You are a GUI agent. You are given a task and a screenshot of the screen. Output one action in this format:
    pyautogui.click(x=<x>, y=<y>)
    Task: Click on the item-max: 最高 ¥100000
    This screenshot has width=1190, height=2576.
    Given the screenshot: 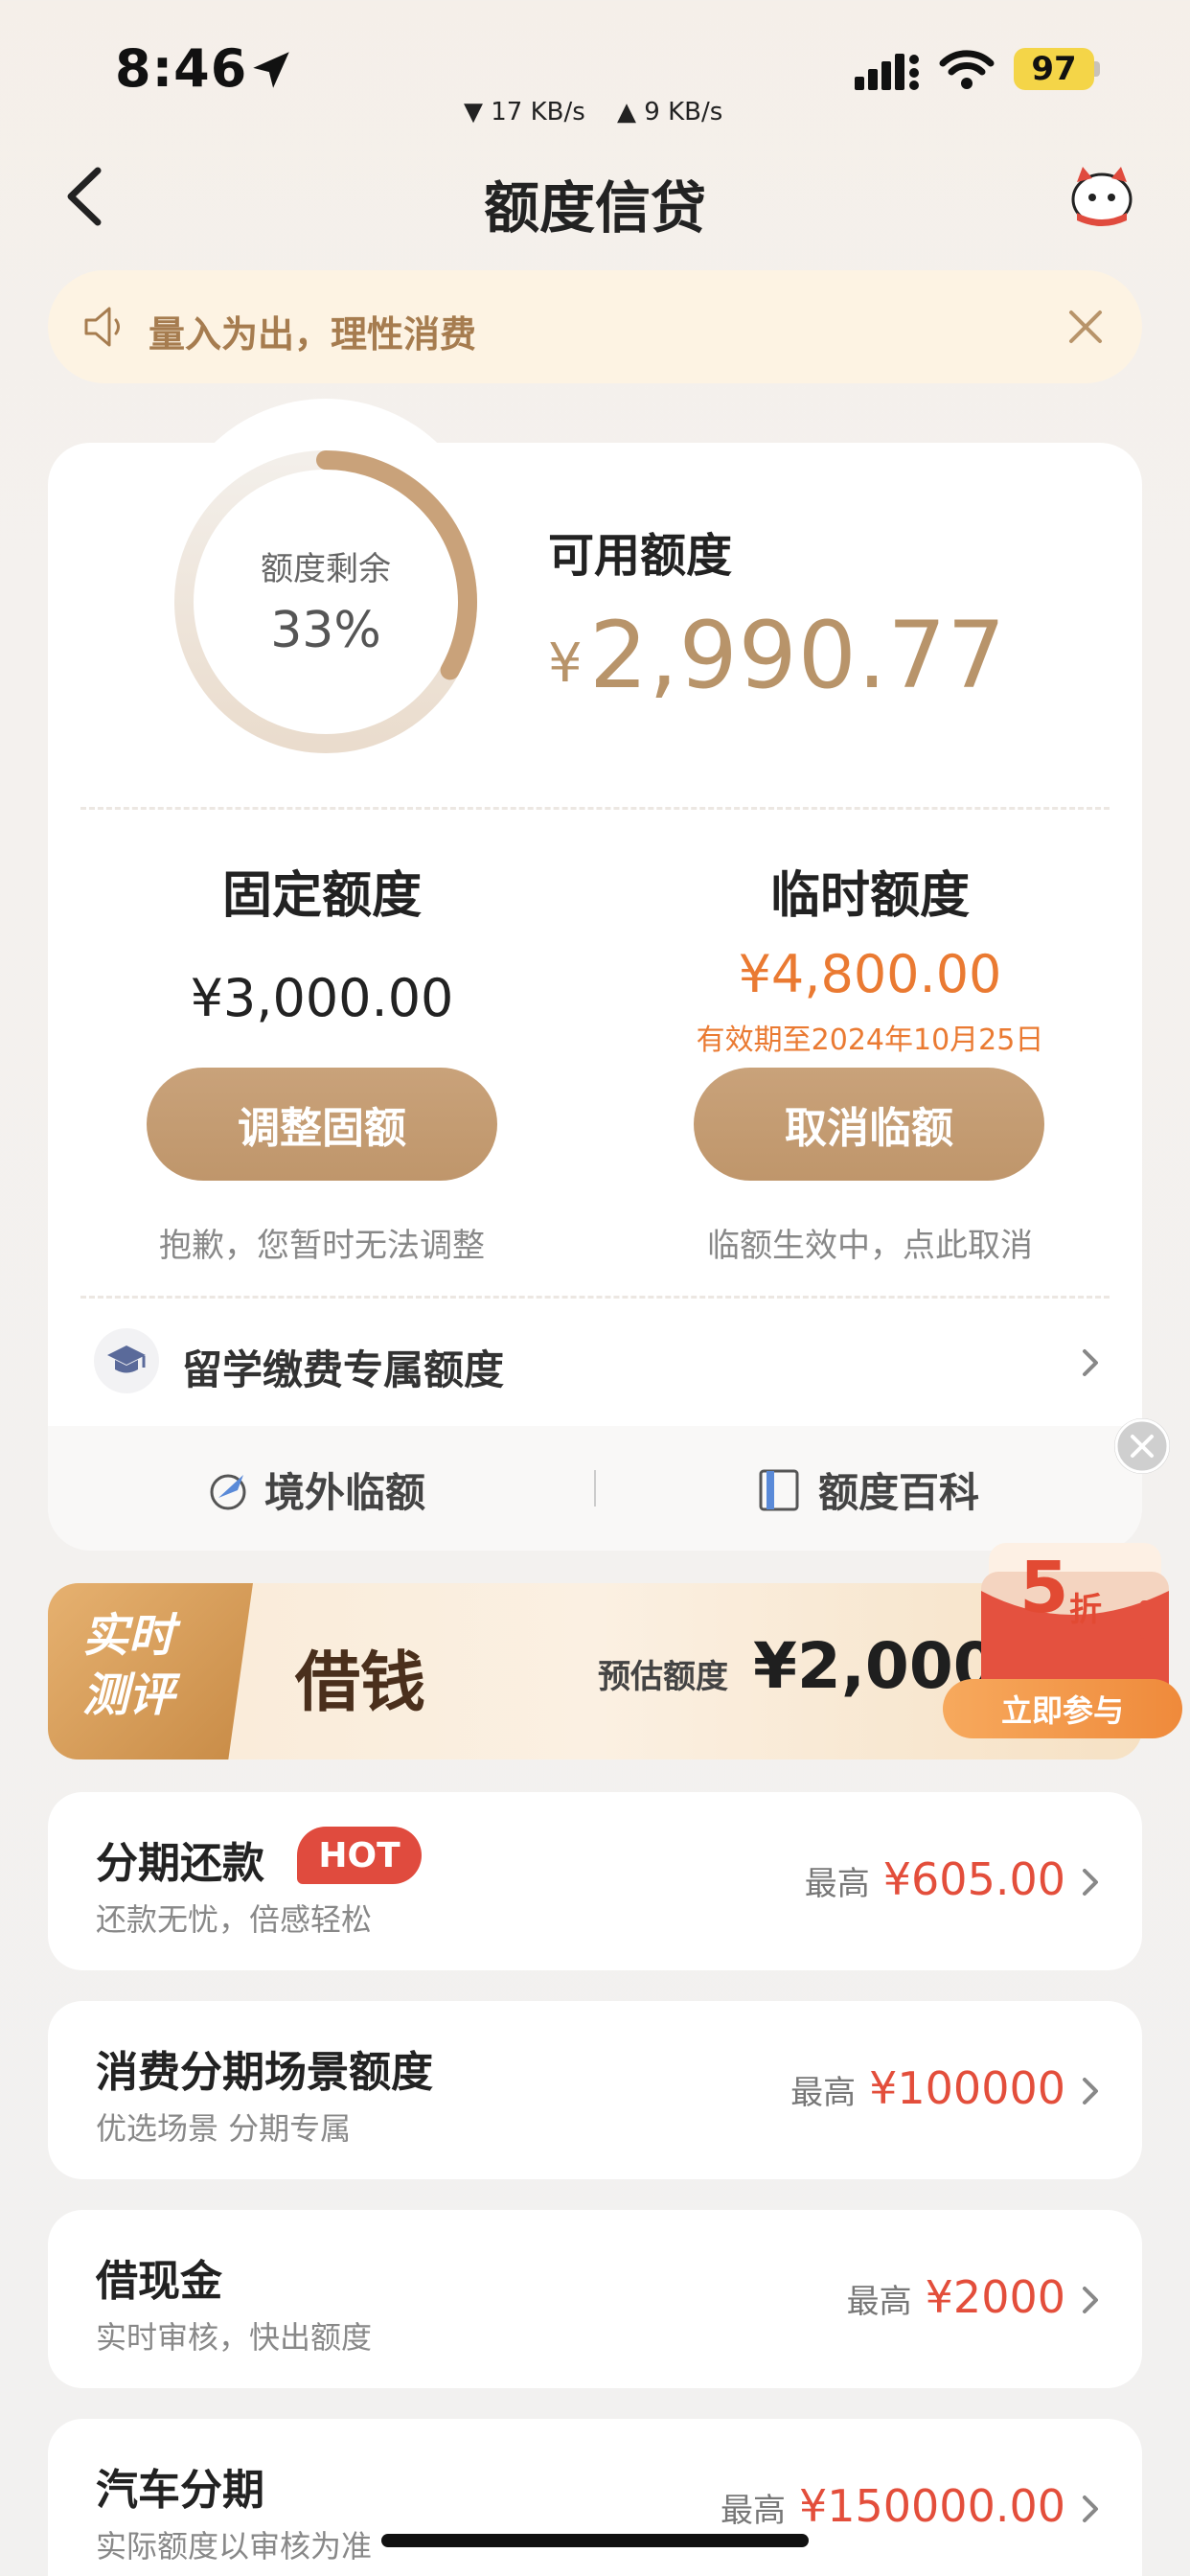 What is the action you would take?
    pyautogui.click(x=928, y=2088)
    